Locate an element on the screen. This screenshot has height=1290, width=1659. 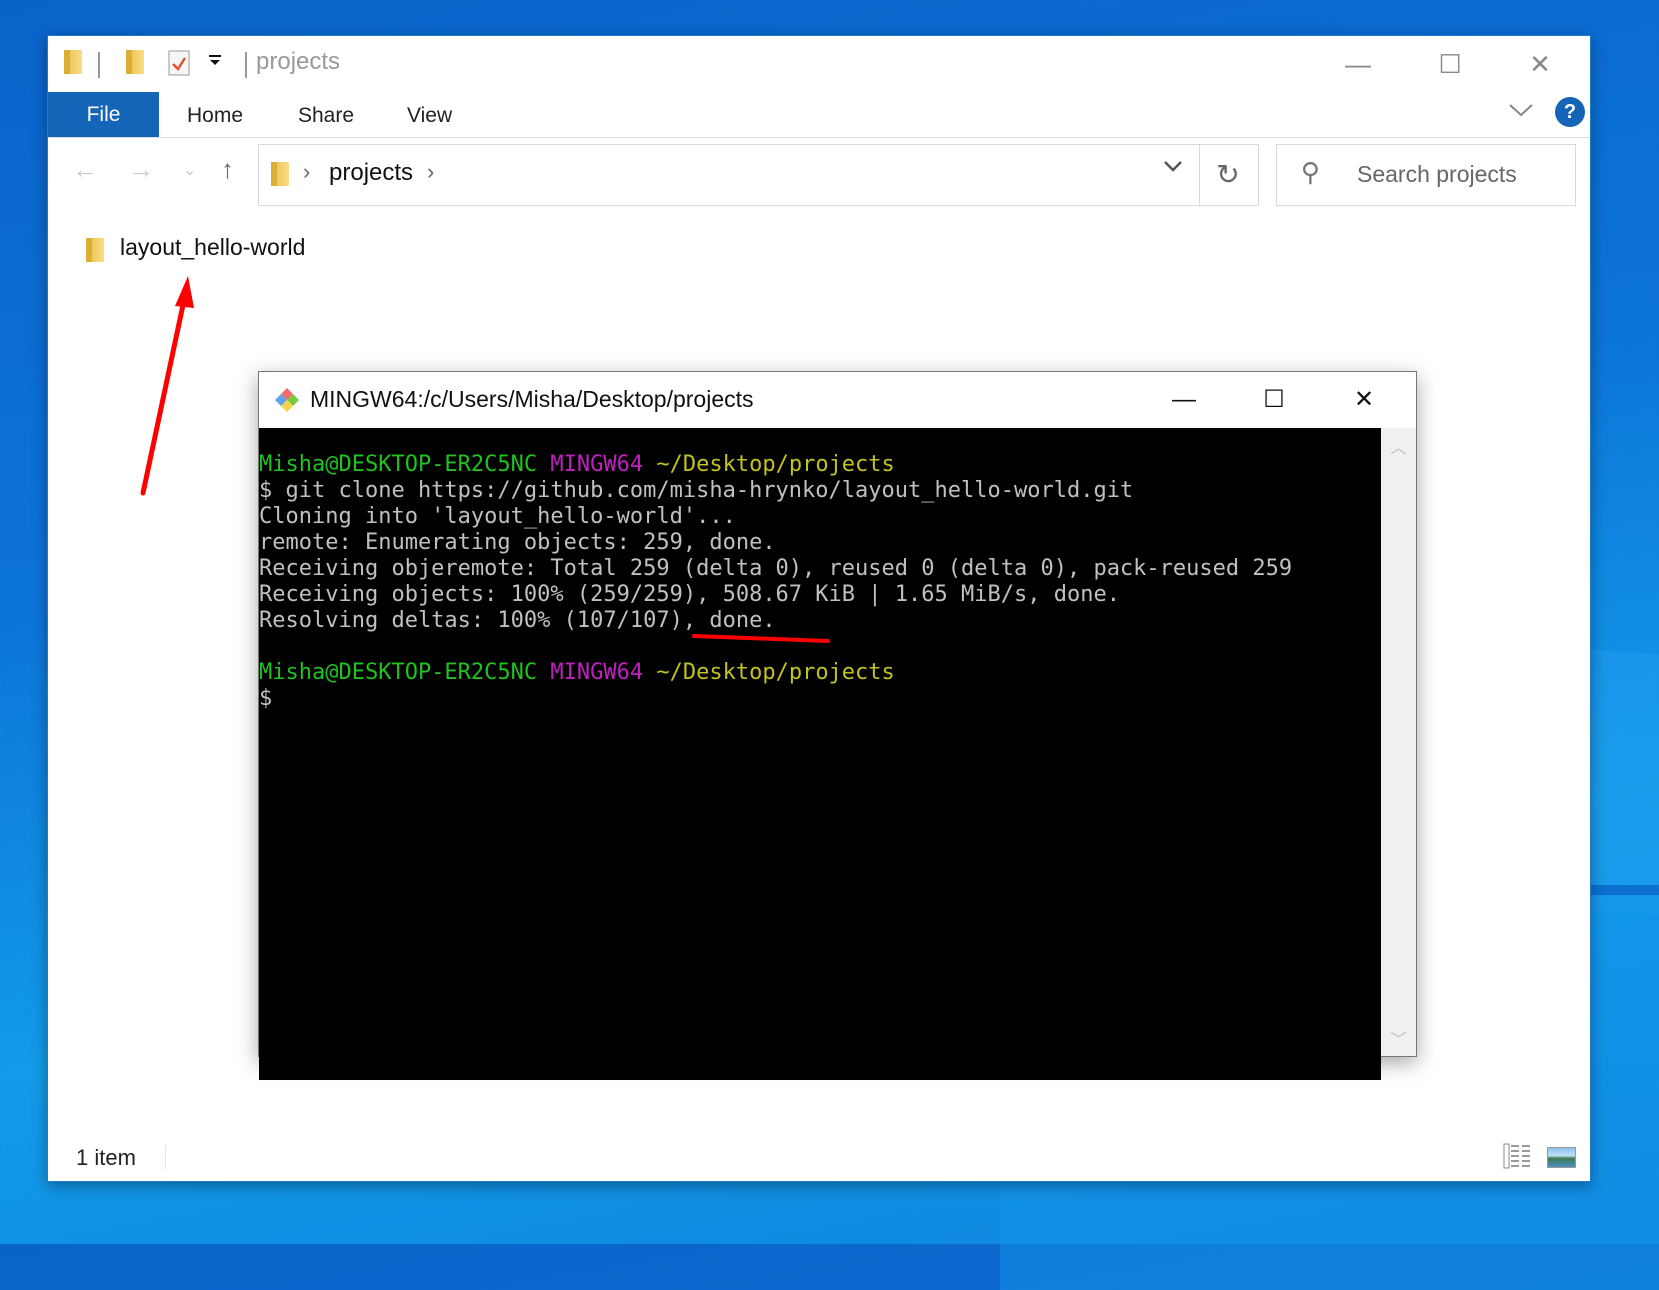
title-bar: projects — ☐ ✕ is located at coordinates (819, 64).